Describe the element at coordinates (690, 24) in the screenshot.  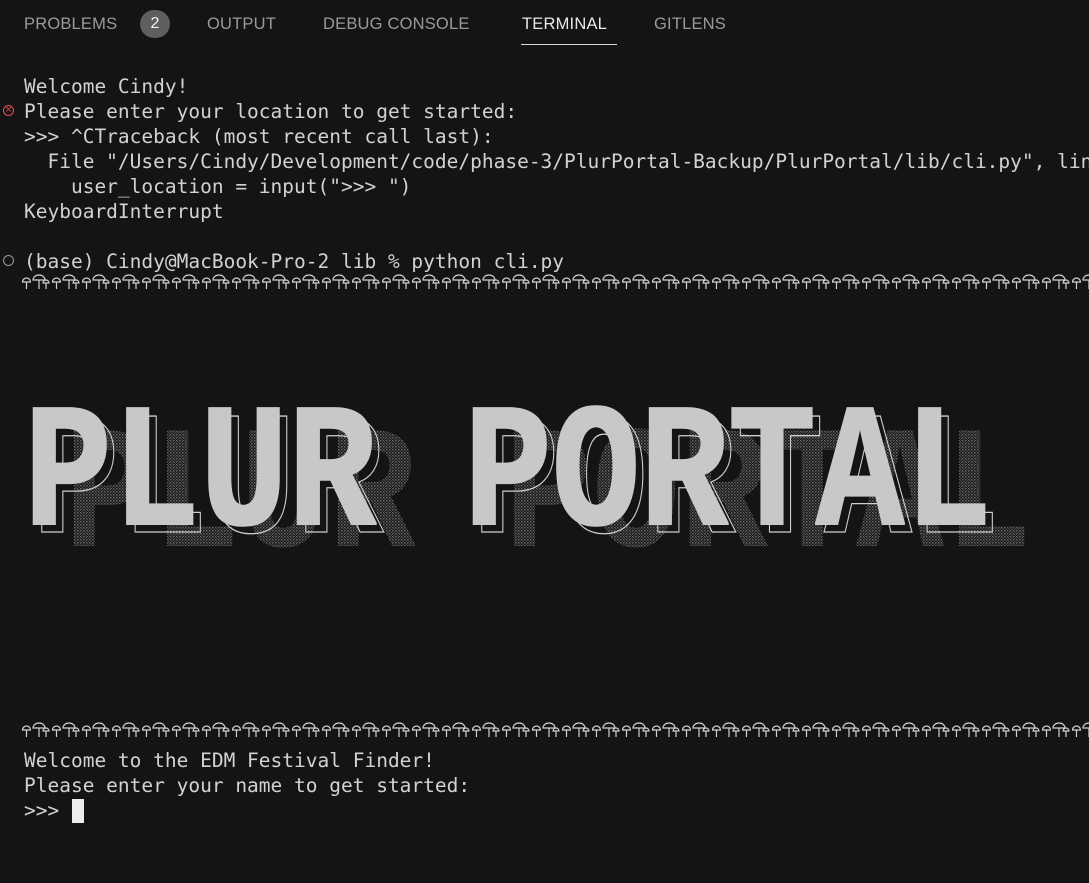
I see `tab-gitlens: GITLENS` at that location.